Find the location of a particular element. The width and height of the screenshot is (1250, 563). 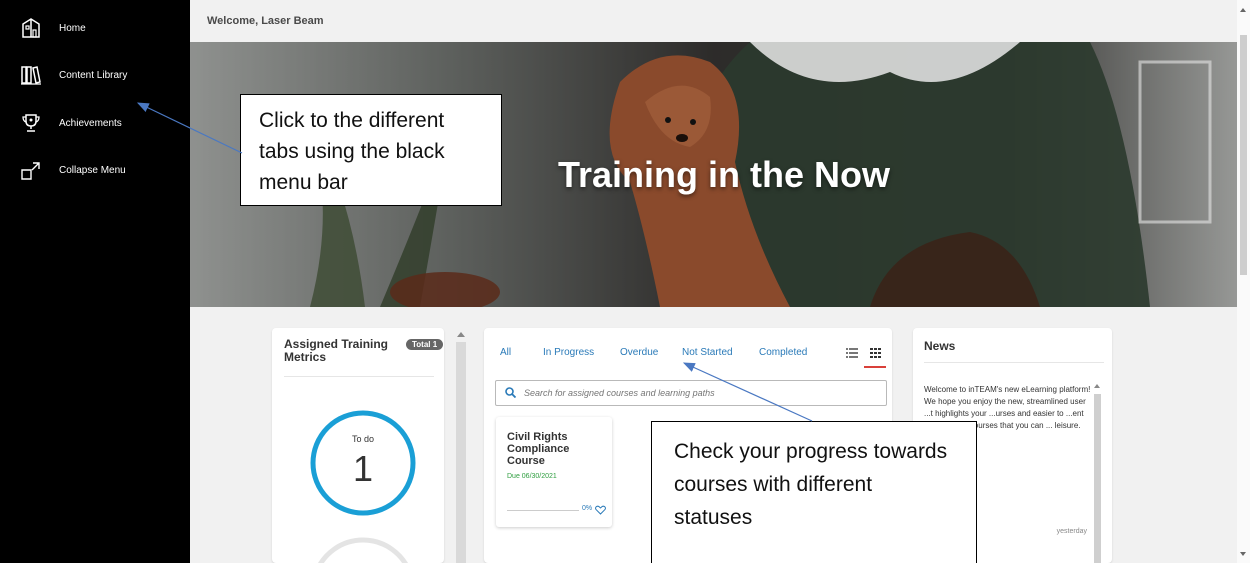

todo-label: To do is located at coordinates (363, 439).